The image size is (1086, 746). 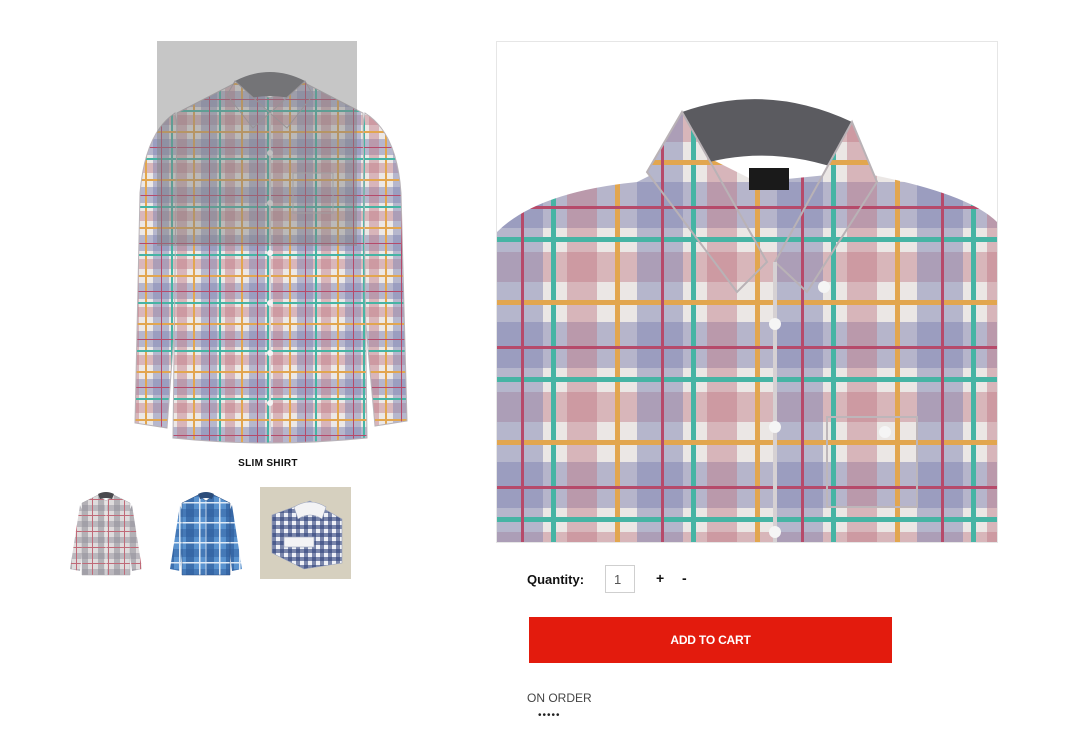 I want to click on navy-gingham-folded-shirt-thumbnail, so click(x=306, y=535).